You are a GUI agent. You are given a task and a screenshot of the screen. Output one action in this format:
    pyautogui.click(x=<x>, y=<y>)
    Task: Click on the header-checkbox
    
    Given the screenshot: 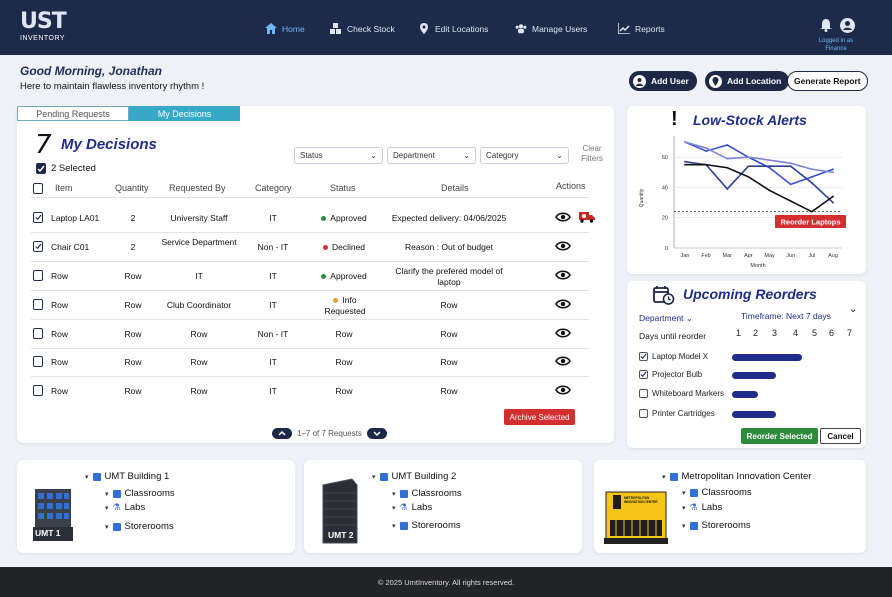 What is the action you would take?
    pyautogui.click(x=38, y=188)
    